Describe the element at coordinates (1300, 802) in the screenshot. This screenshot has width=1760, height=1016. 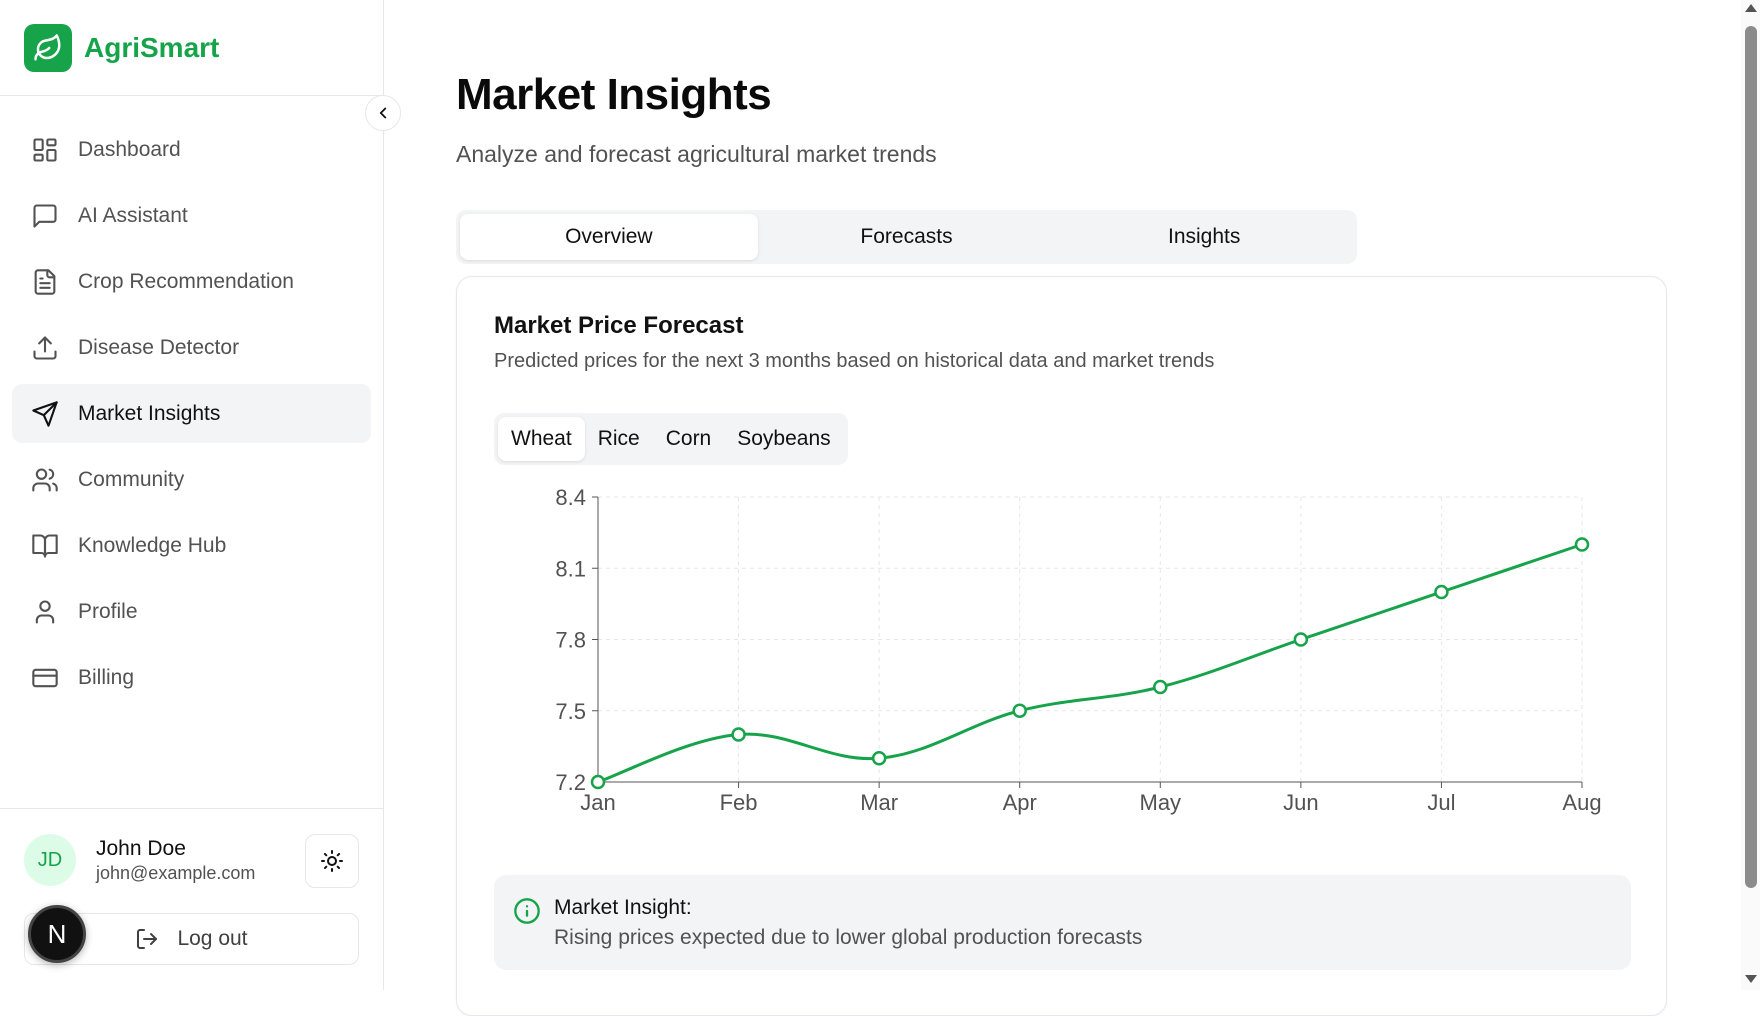
I see `x-tick-label: Jun` at that location.